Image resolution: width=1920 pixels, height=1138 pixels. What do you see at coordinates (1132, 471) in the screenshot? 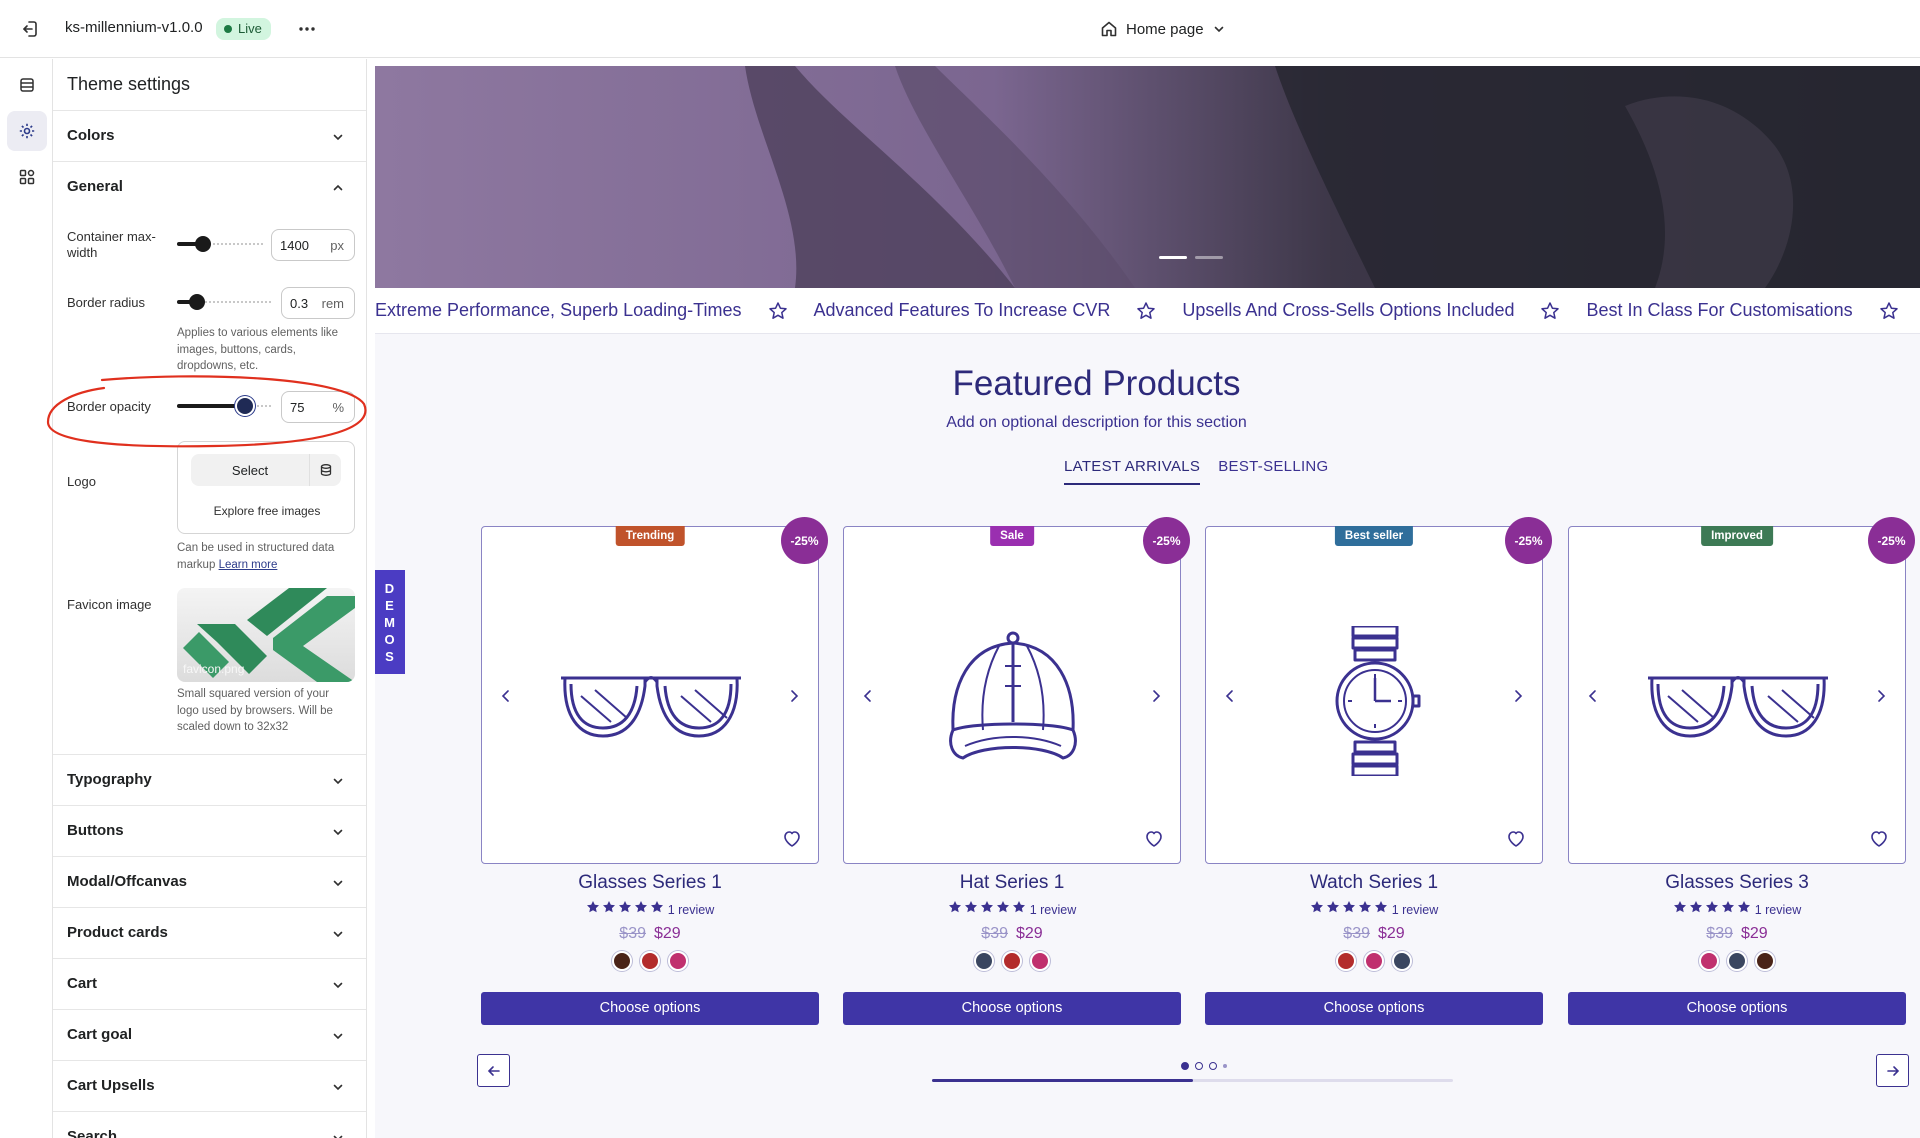
I see `tab-latest-arrivals: LATEST ARRIVALS` at bounding box center [1132, 471].